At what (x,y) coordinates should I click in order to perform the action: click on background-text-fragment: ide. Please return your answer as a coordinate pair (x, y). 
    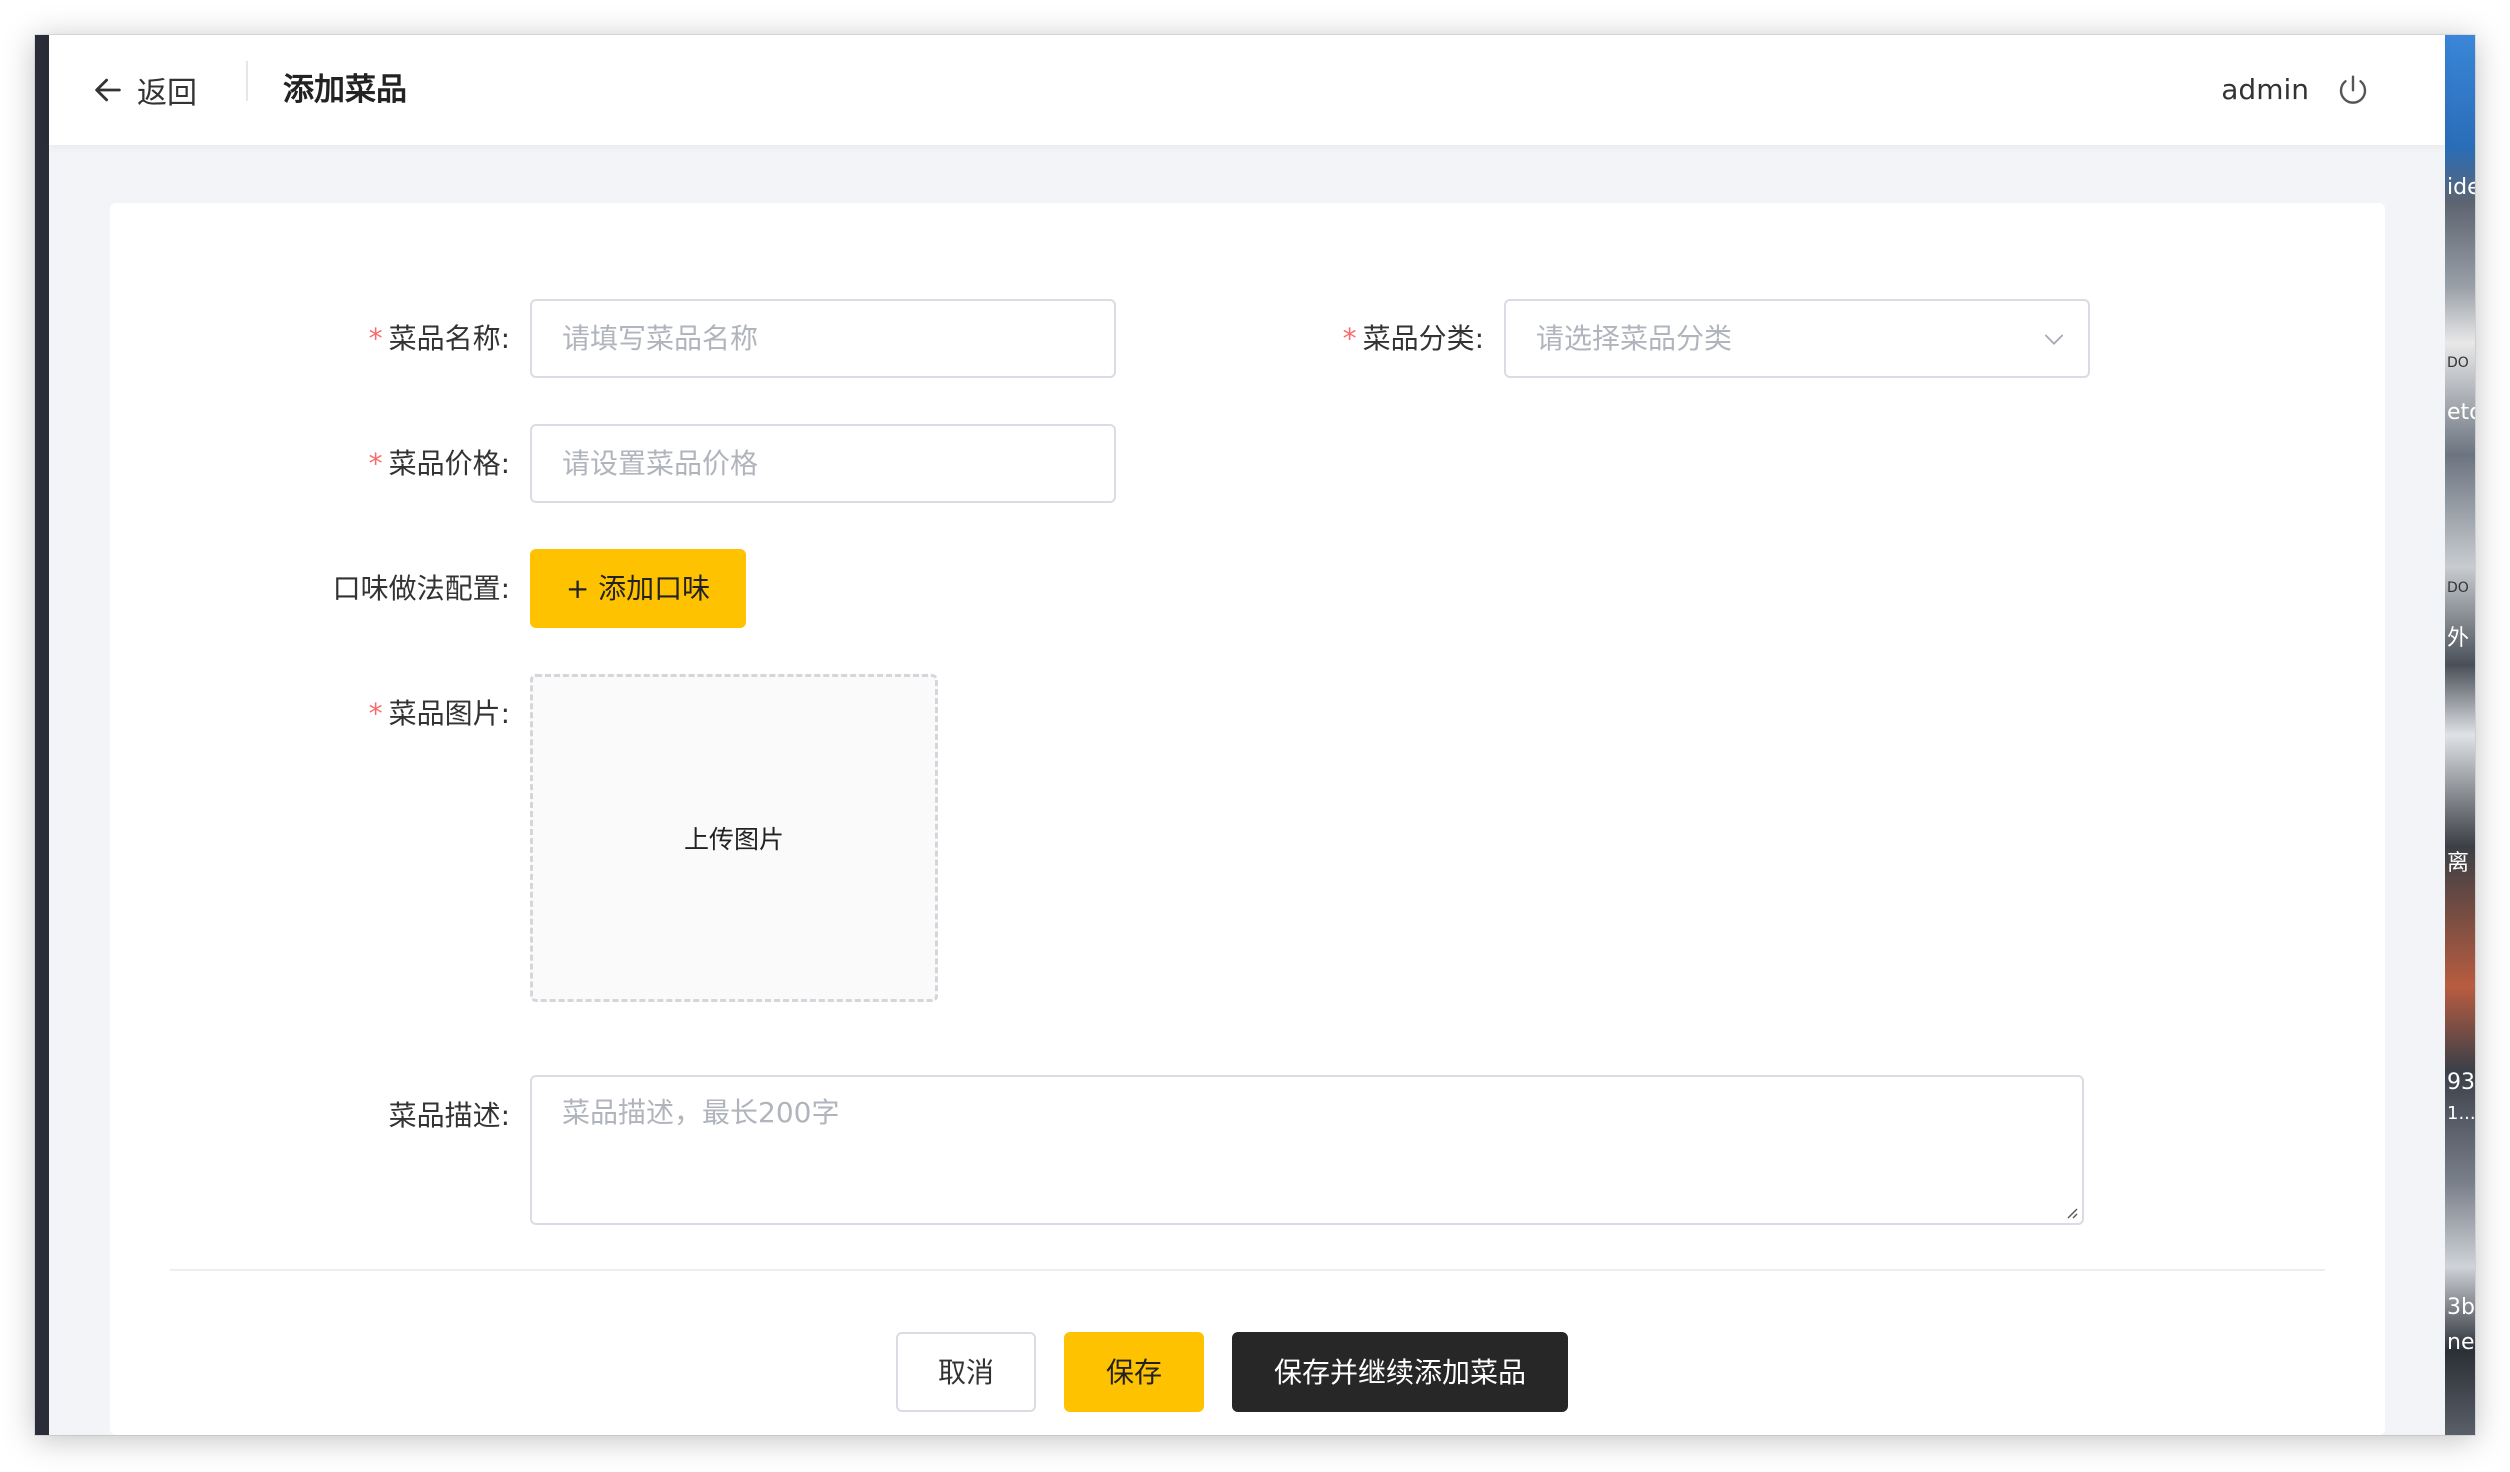
    Looking at the image, I should click on (2461, 187).